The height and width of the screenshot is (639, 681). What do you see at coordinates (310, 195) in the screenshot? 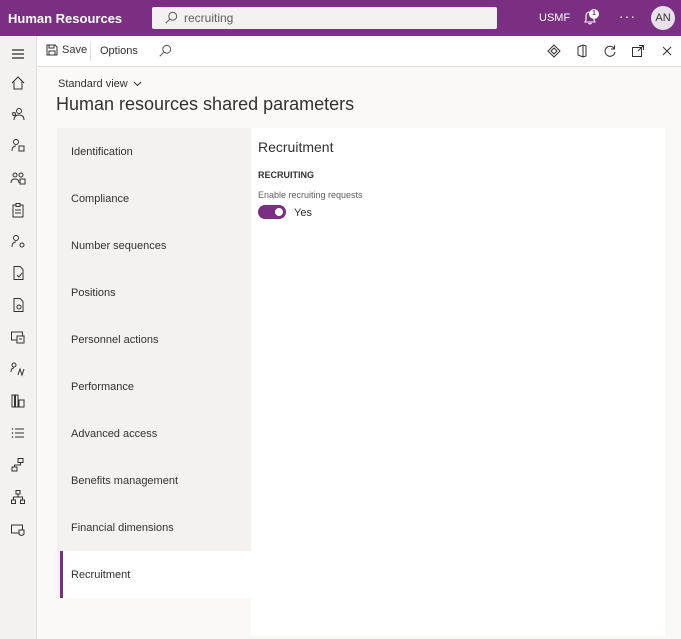
I see `field-label: Enable recruiting requests` at bounding box center [310, 195].